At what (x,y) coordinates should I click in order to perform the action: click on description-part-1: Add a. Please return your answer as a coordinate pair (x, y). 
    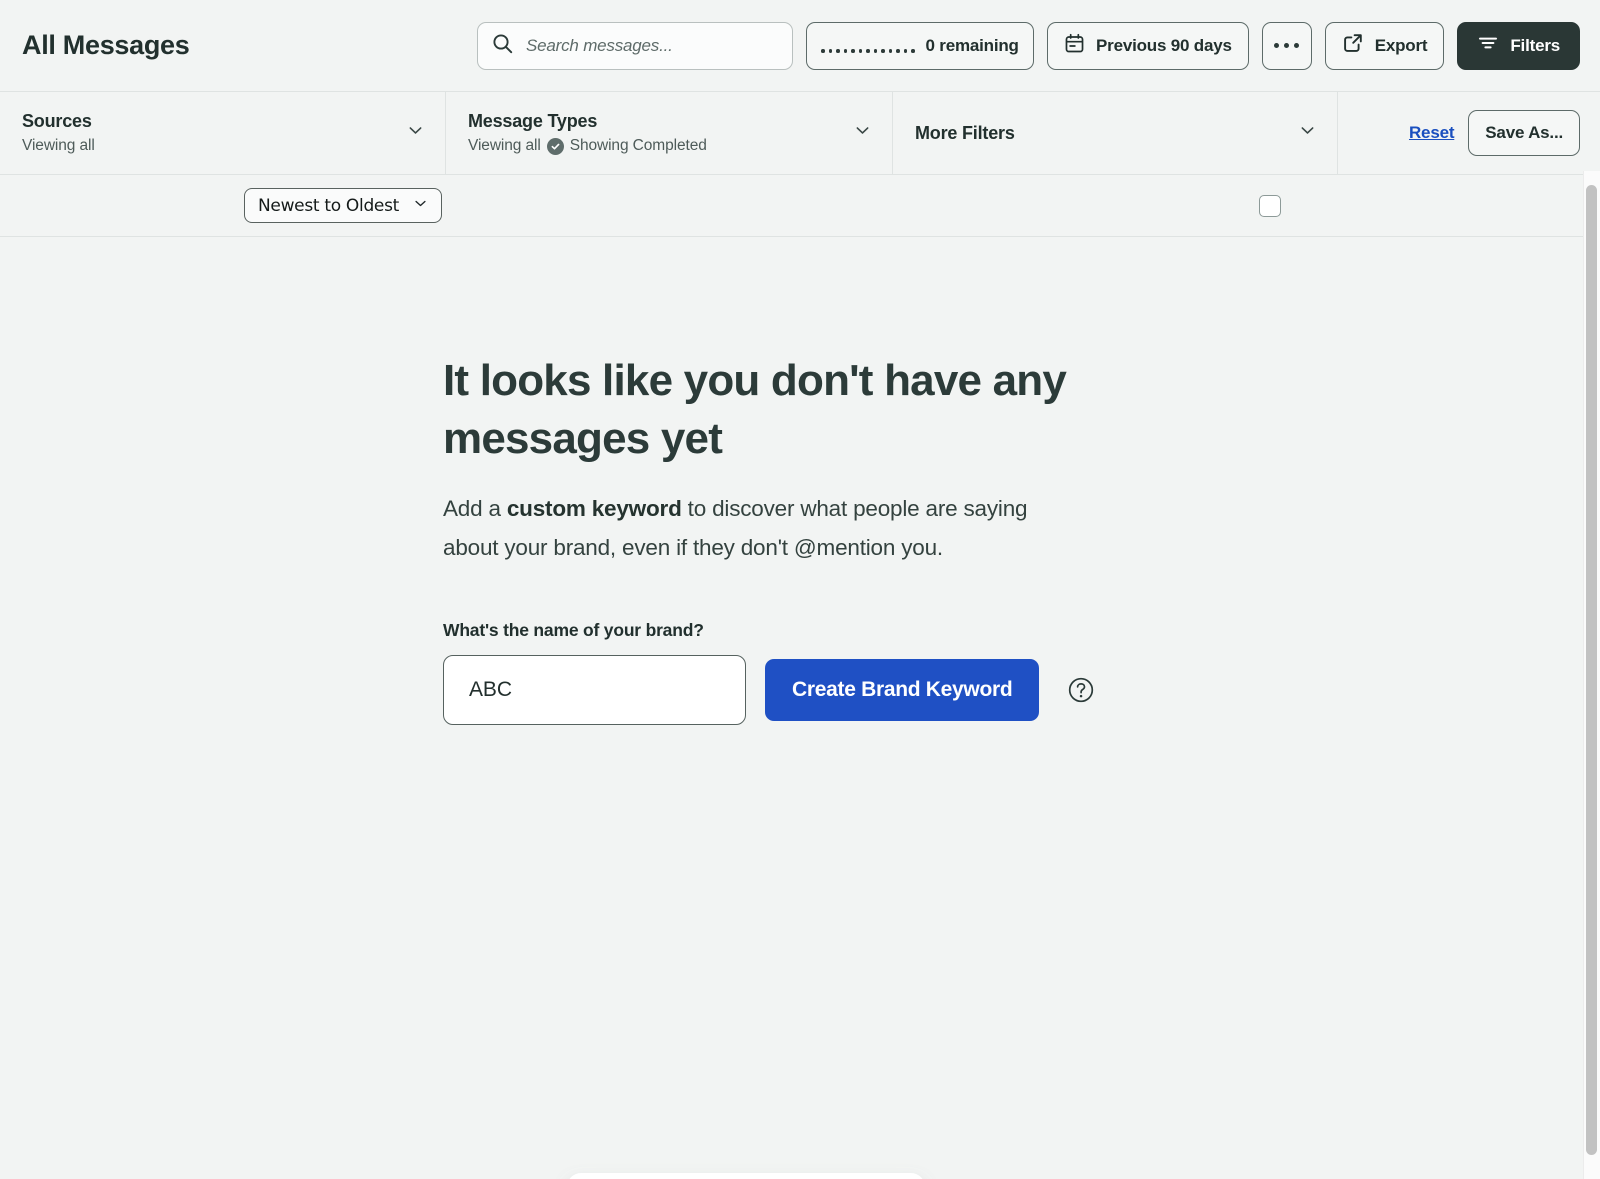
    Looking at the image, I should click on (475, 509).